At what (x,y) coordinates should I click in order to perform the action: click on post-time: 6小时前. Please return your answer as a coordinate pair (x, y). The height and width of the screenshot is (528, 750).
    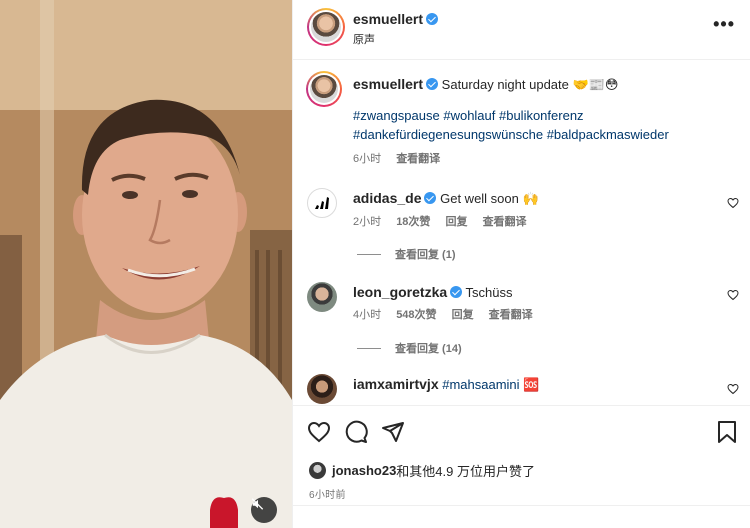
    Looking at the image, I should click on (327, 495).